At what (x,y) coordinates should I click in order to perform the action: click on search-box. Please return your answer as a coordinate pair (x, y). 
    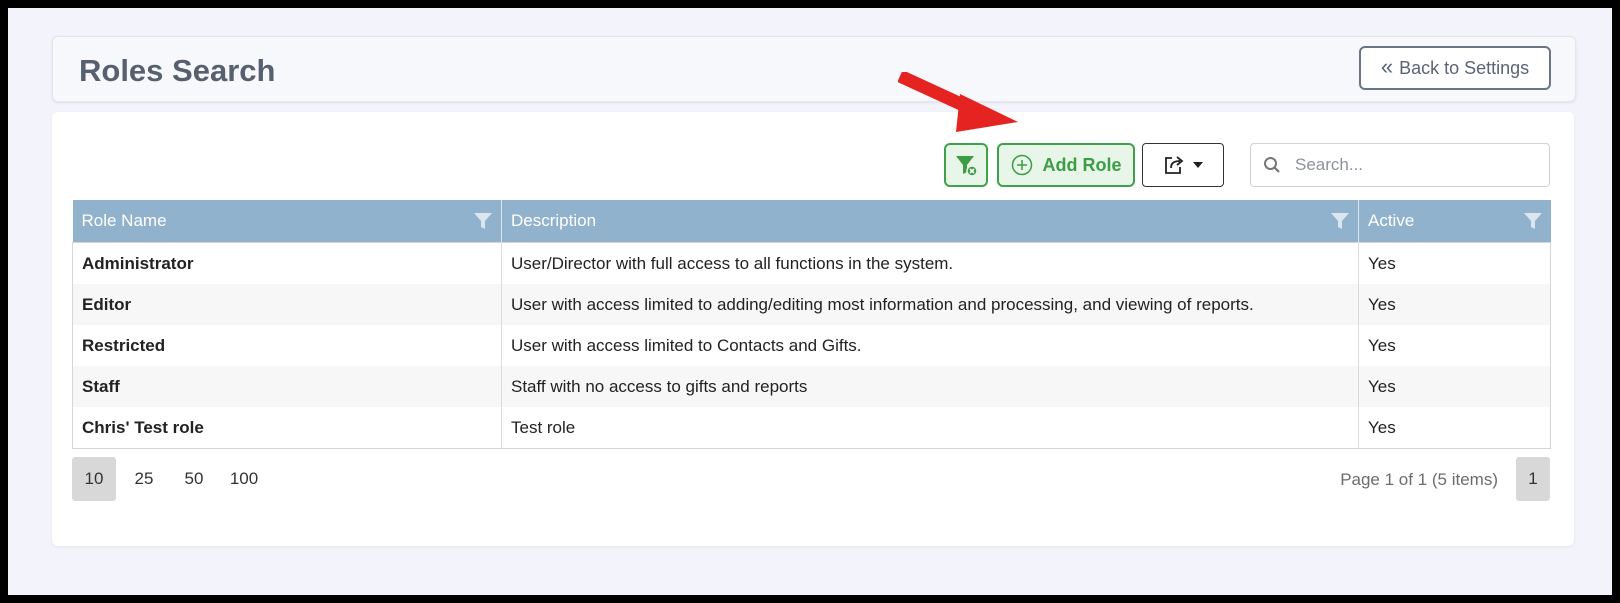
    Looking at the image, I should click on (1400, 165).